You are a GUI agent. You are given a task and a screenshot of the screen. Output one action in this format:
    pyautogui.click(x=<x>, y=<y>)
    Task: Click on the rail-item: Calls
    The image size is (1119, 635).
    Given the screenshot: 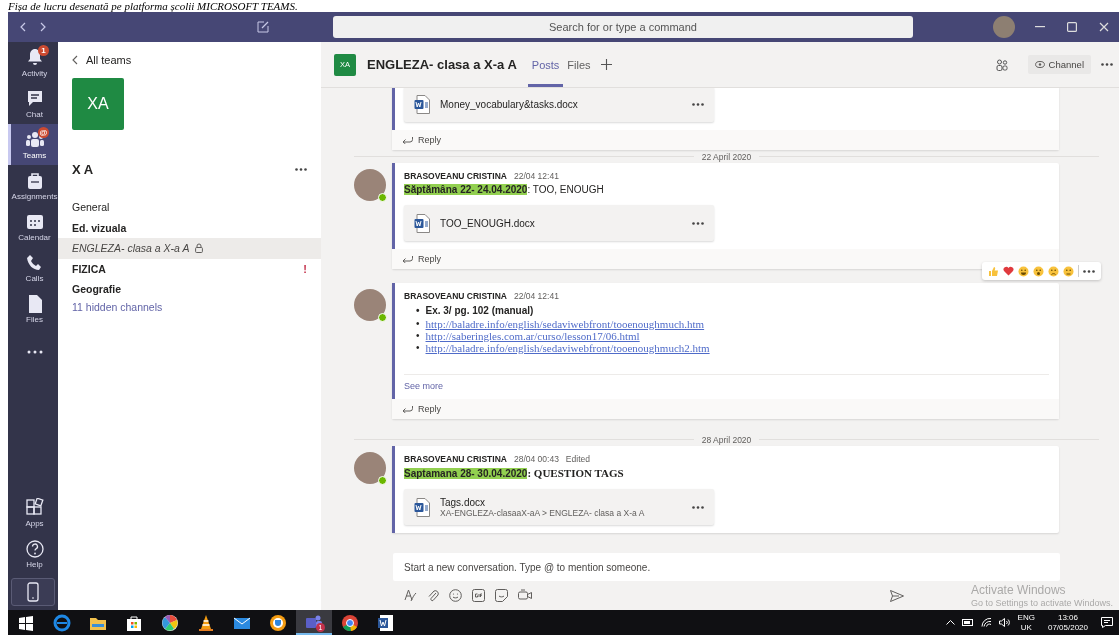 What is the action you would take?
    pyautogui.click(x=33, y=267)
    